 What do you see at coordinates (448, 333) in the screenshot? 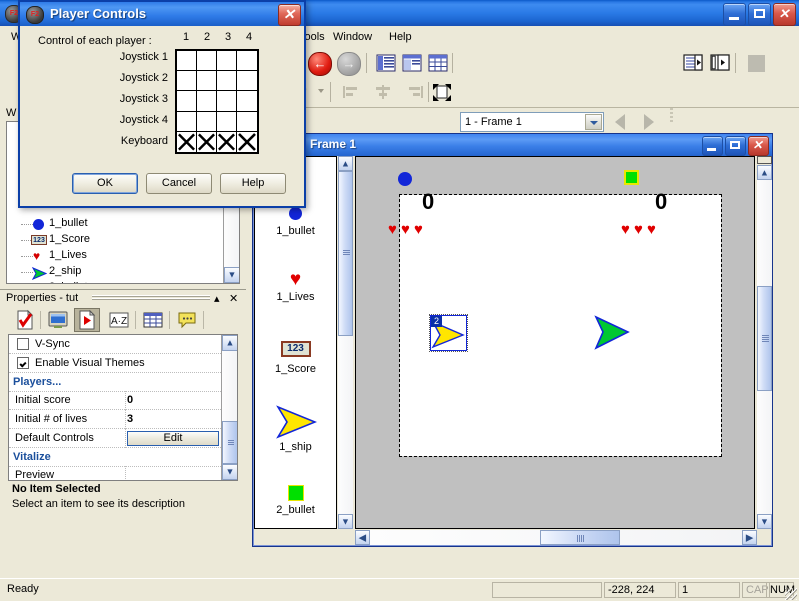
I see `canvas-object-player1-ship: 2` at bounding box center [448, 333].